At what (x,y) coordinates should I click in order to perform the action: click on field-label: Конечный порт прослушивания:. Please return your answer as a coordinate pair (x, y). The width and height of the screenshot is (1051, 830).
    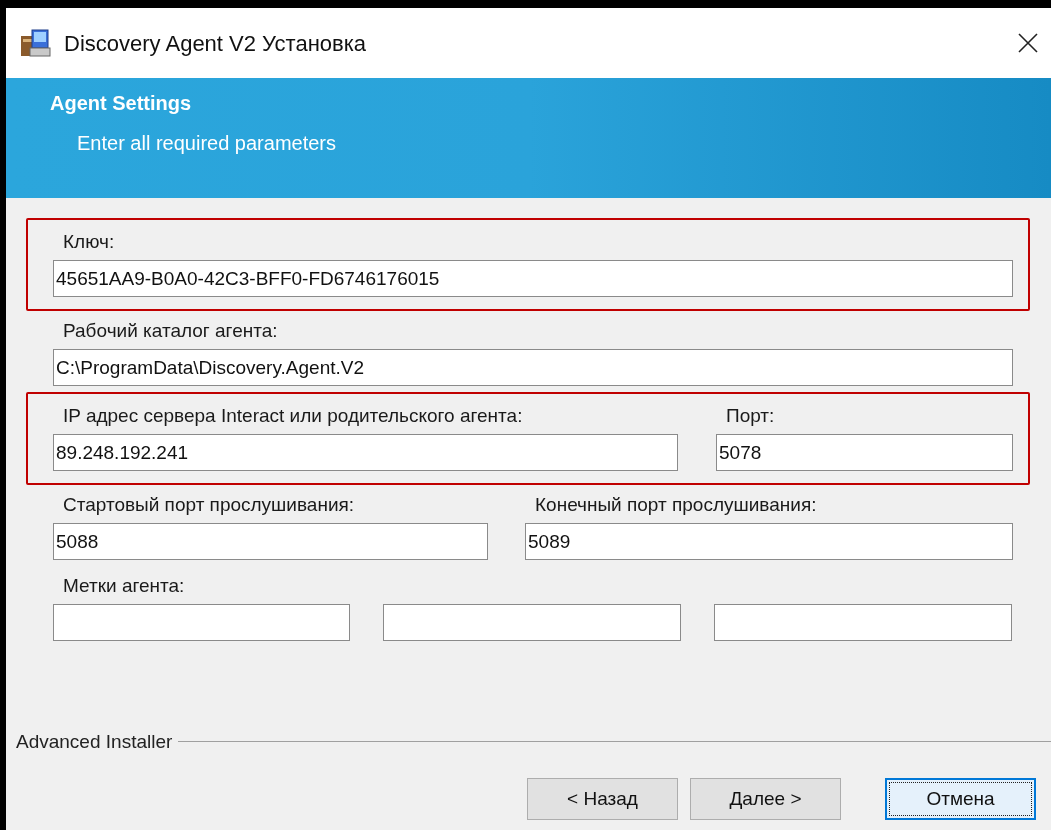
    Looking at the image, I should click on (676, 505).